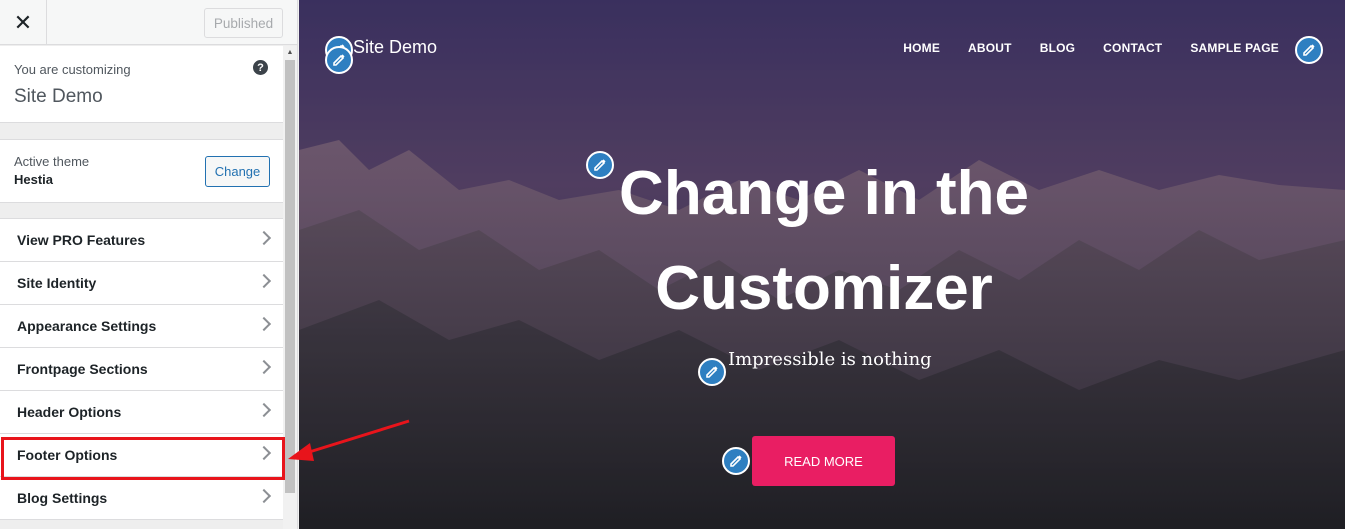 The width and height of the screenshot is (1345, 529). What do you see at coordinates (87, 326) in the screenshot?
I see `menu-item-label: Appearance Settings` at bounding box center [87, 326].